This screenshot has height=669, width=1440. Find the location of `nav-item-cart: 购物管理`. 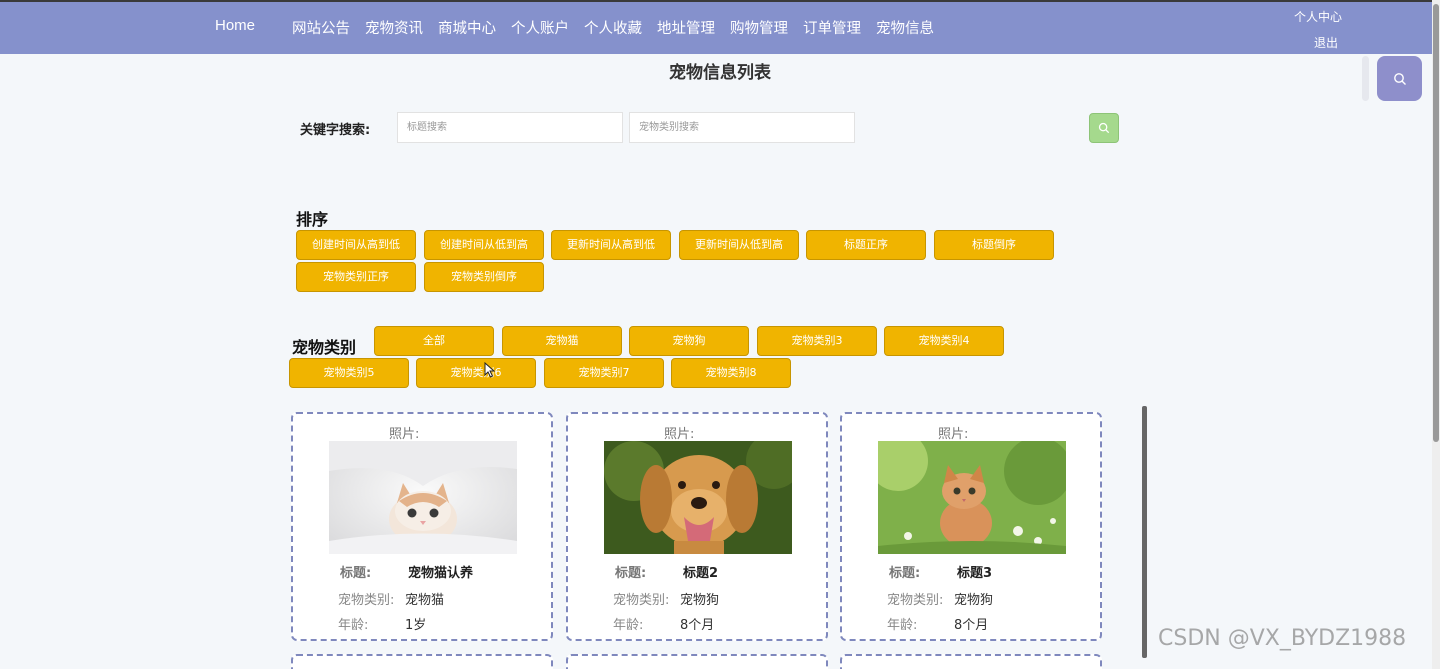

nav-item-cart: 购物管理 is located at coordinates (759, 27).